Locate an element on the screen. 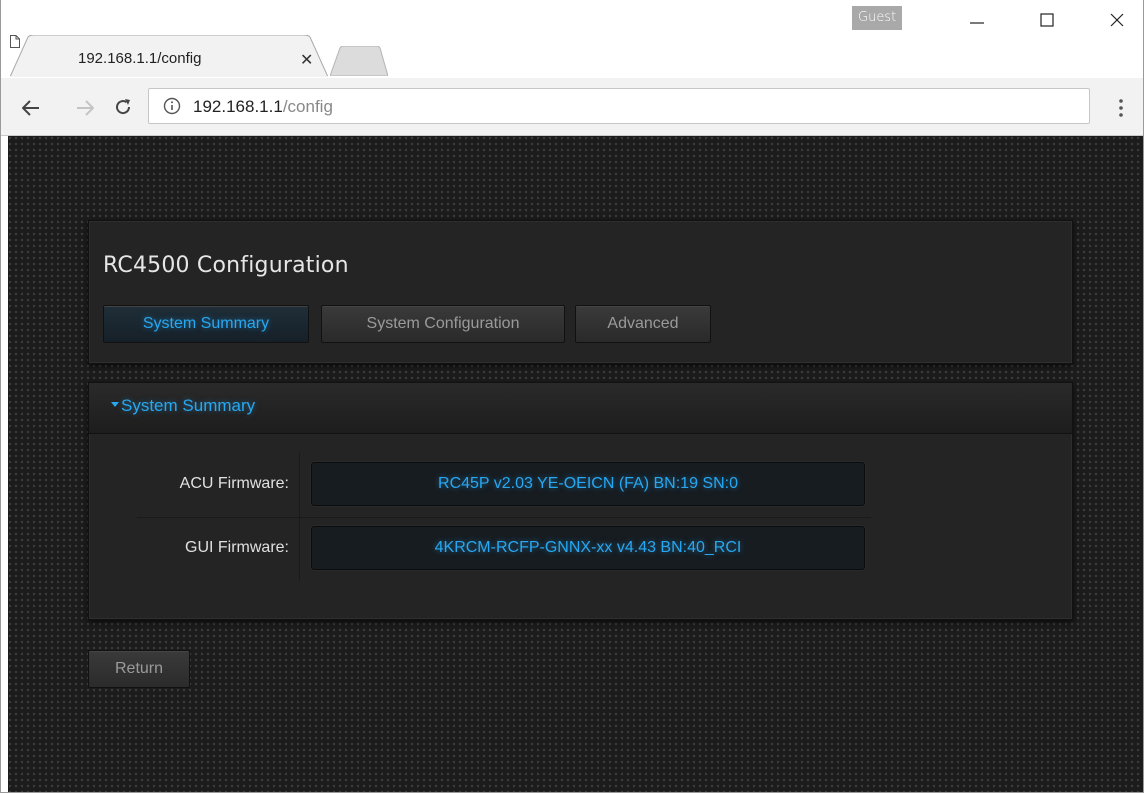  close-icon is located at coordinates (1117, 20).